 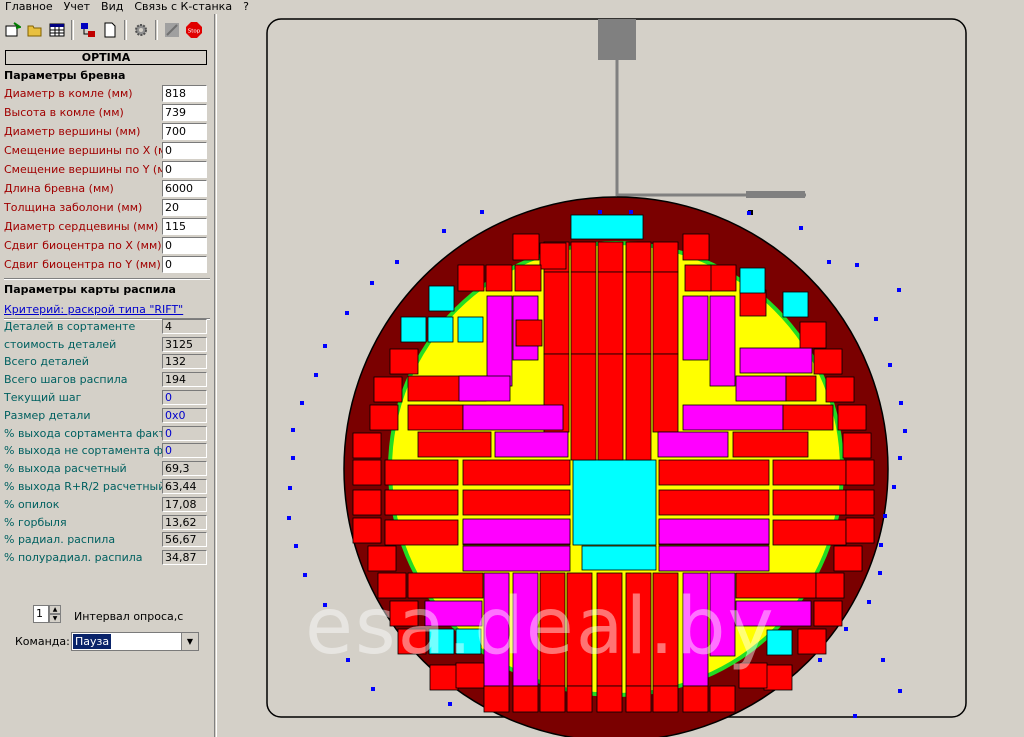 What do you see at coordinates (107, 451) in the screenshot?
I see `stat-row: % выхода не сортамента факт. 0` at bounding box center [107, 451].